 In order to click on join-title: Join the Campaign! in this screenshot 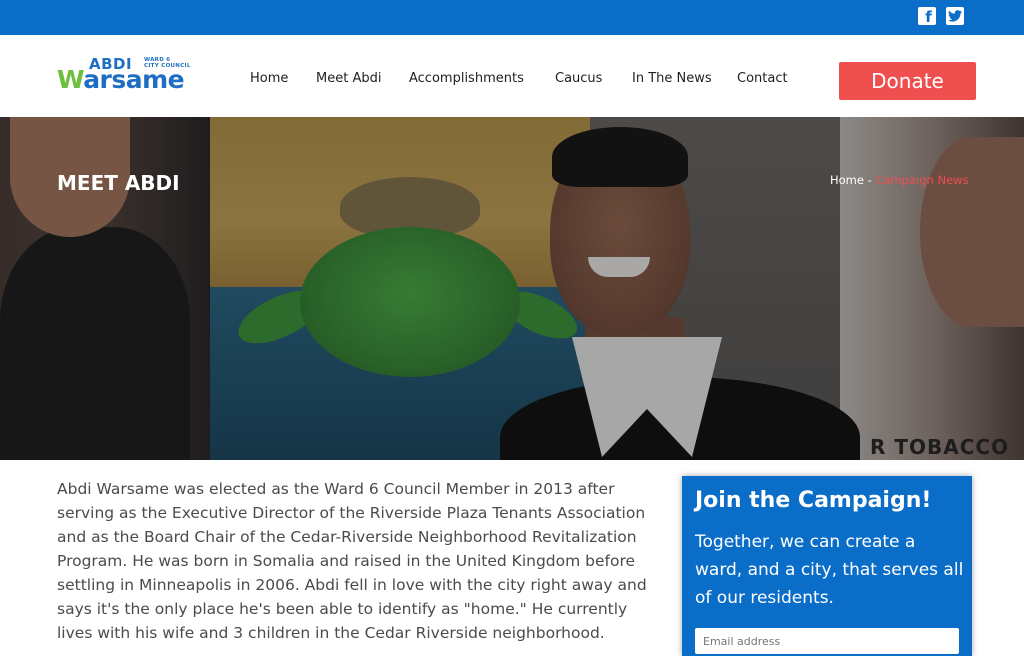, I will do `click(813, 500)`.